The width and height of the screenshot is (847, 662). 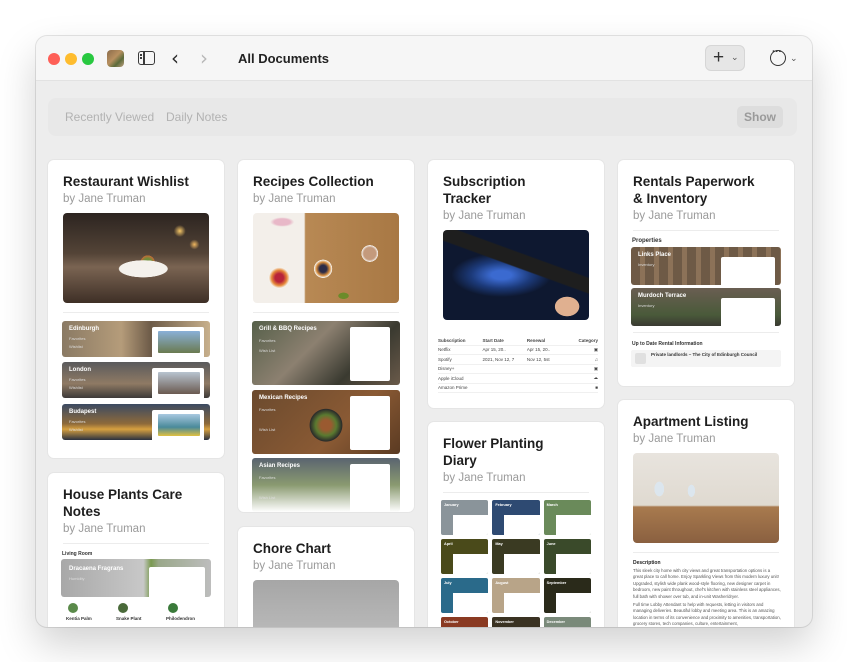 I want to click on show-button: Show, so click(x=760, y=117).